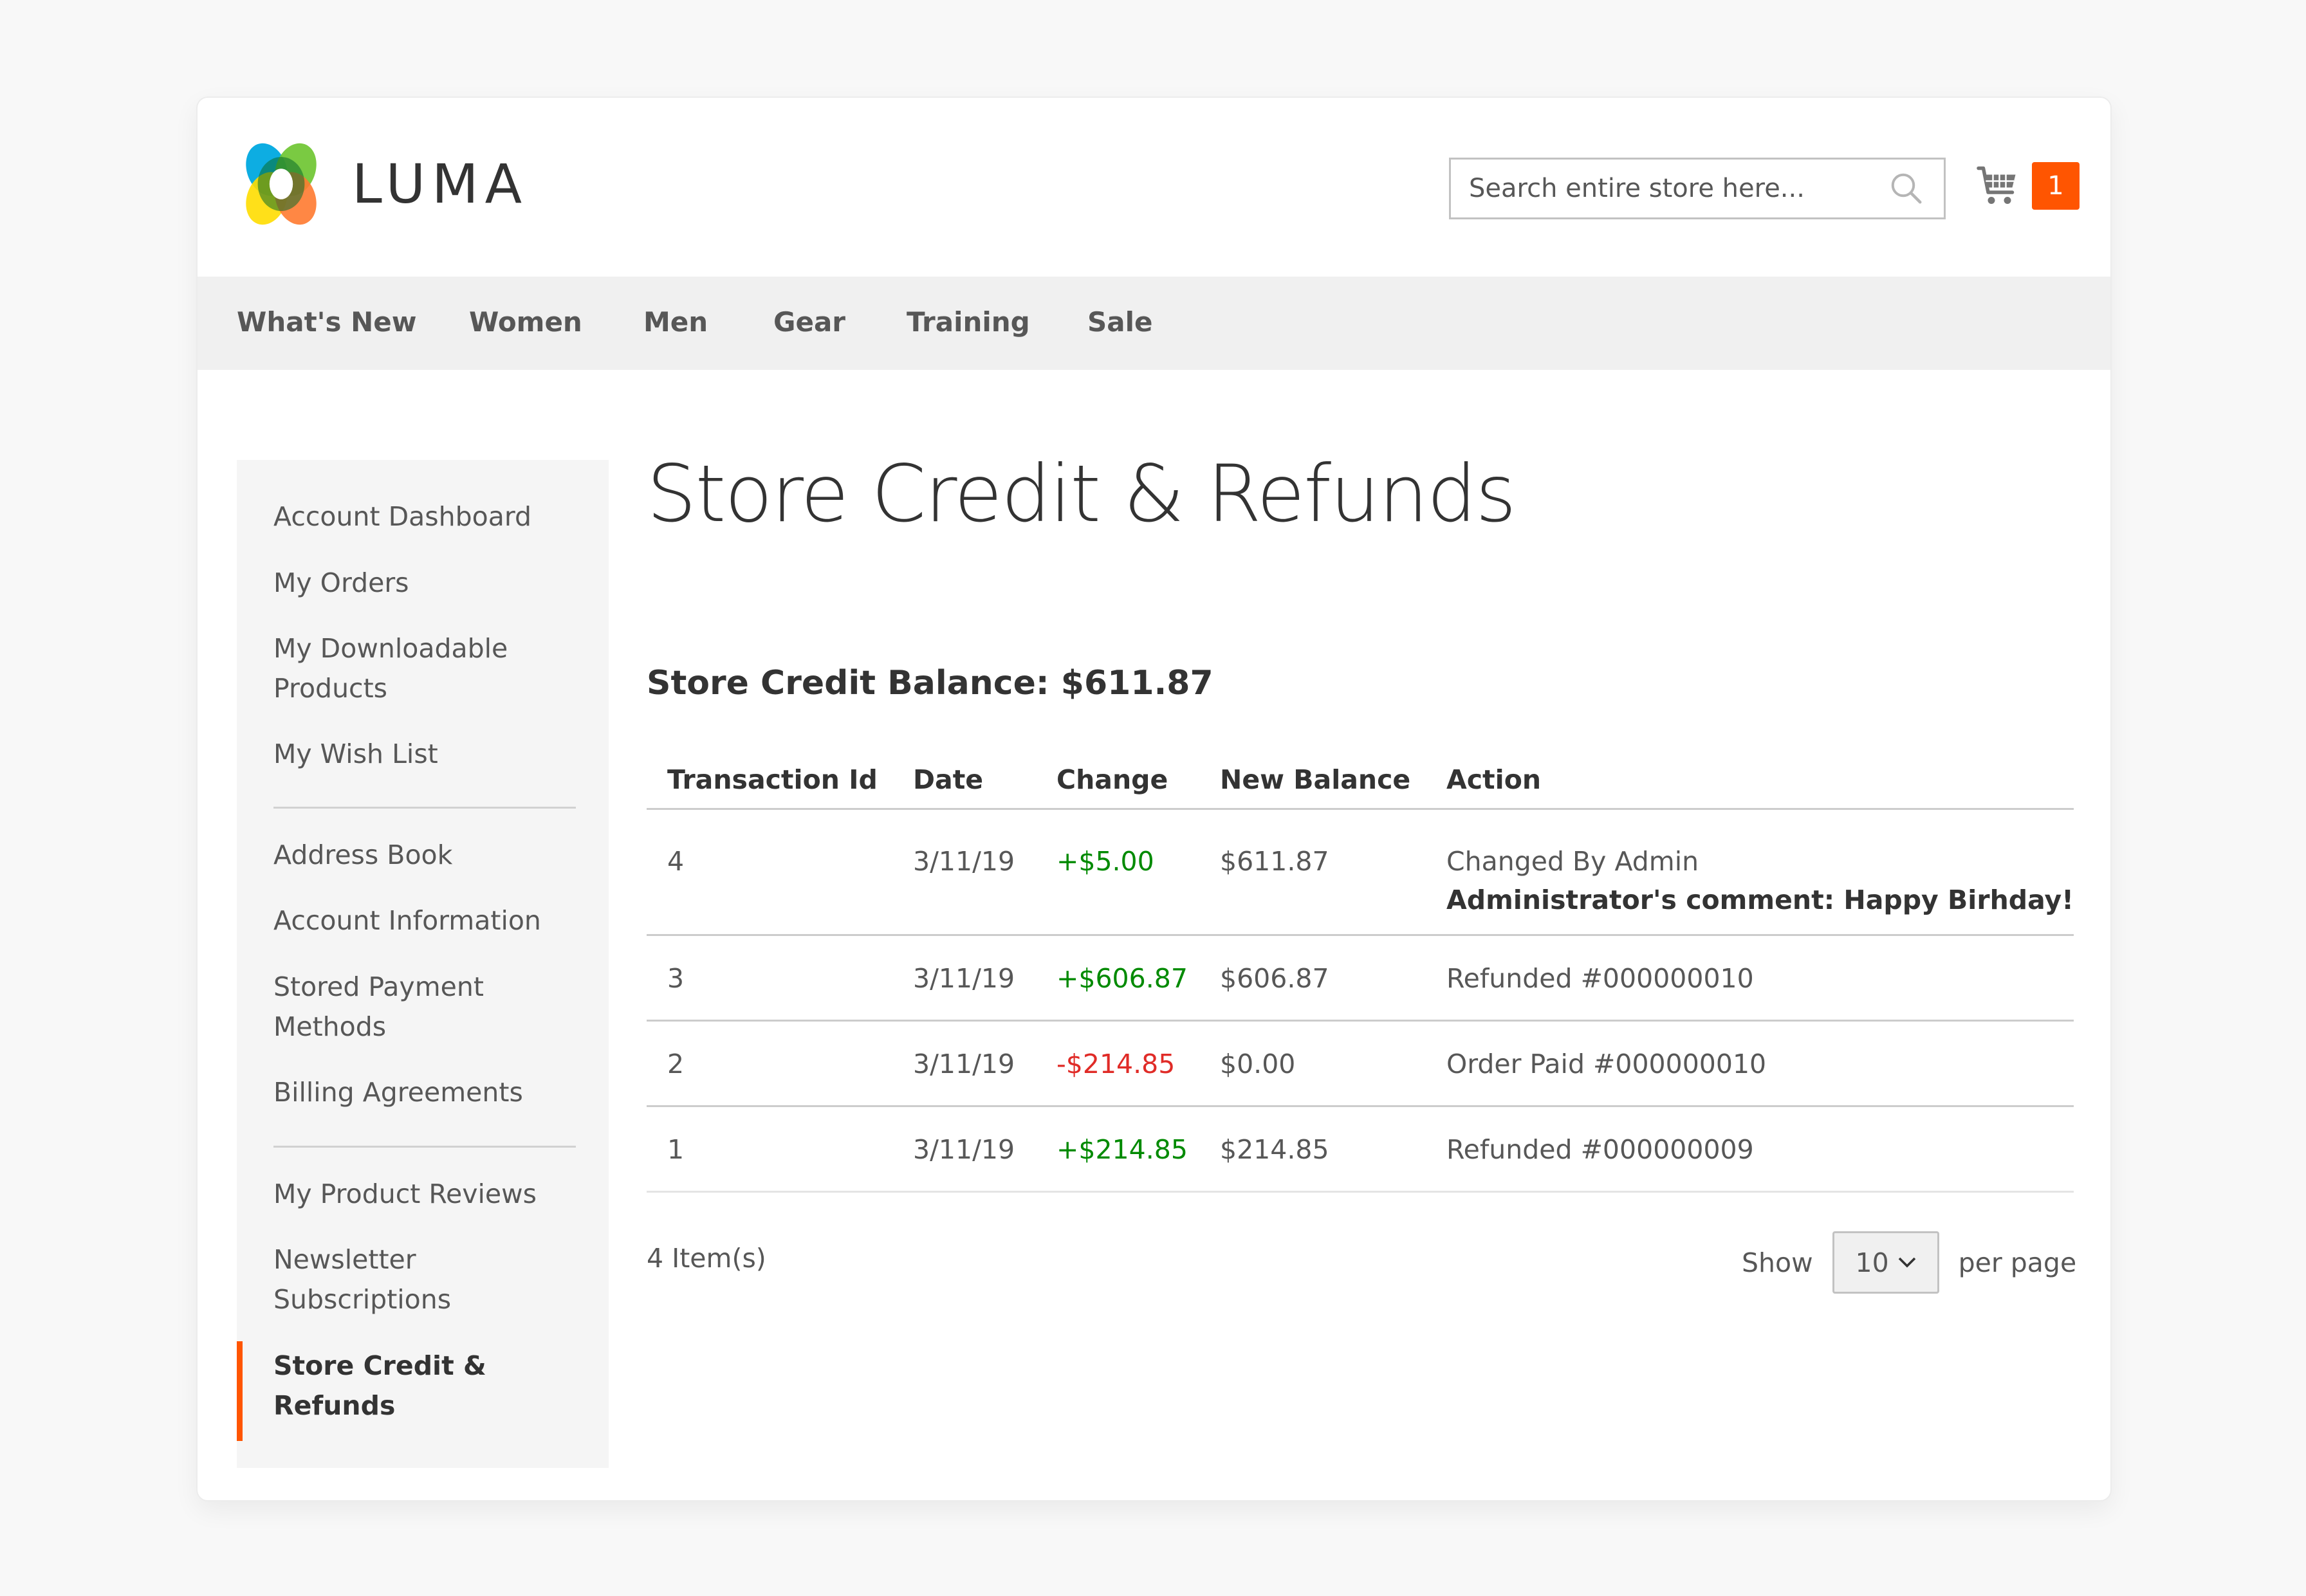 This screenshot has width=2306, height=1596. What do you see at coordinates (1315, 779) in the screenshot?
I see `column-header-new-balance: New Balance` at bounding box center [1315, 779].